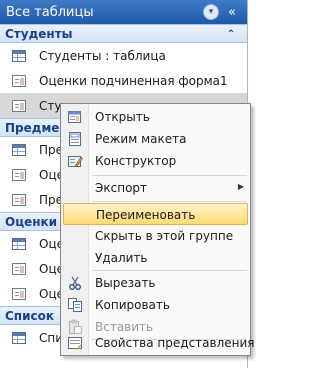 The height and width of the screenshot is (368, 320). What do you see at coordinates (50, 12) in the screenshot?
I see `nav-pane-title: Все таблицы` at bounding box center [50, 12].